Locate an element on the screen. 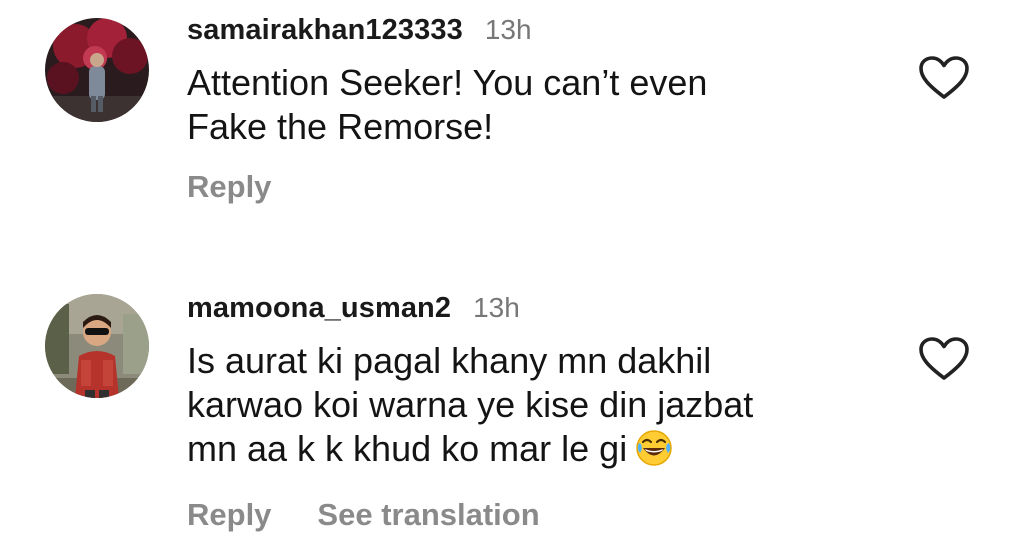 The width and height of the screenshot is (1024, 550). comment-text-line: Attention Seeker! You can’t even is located at coordinates (447, 82).